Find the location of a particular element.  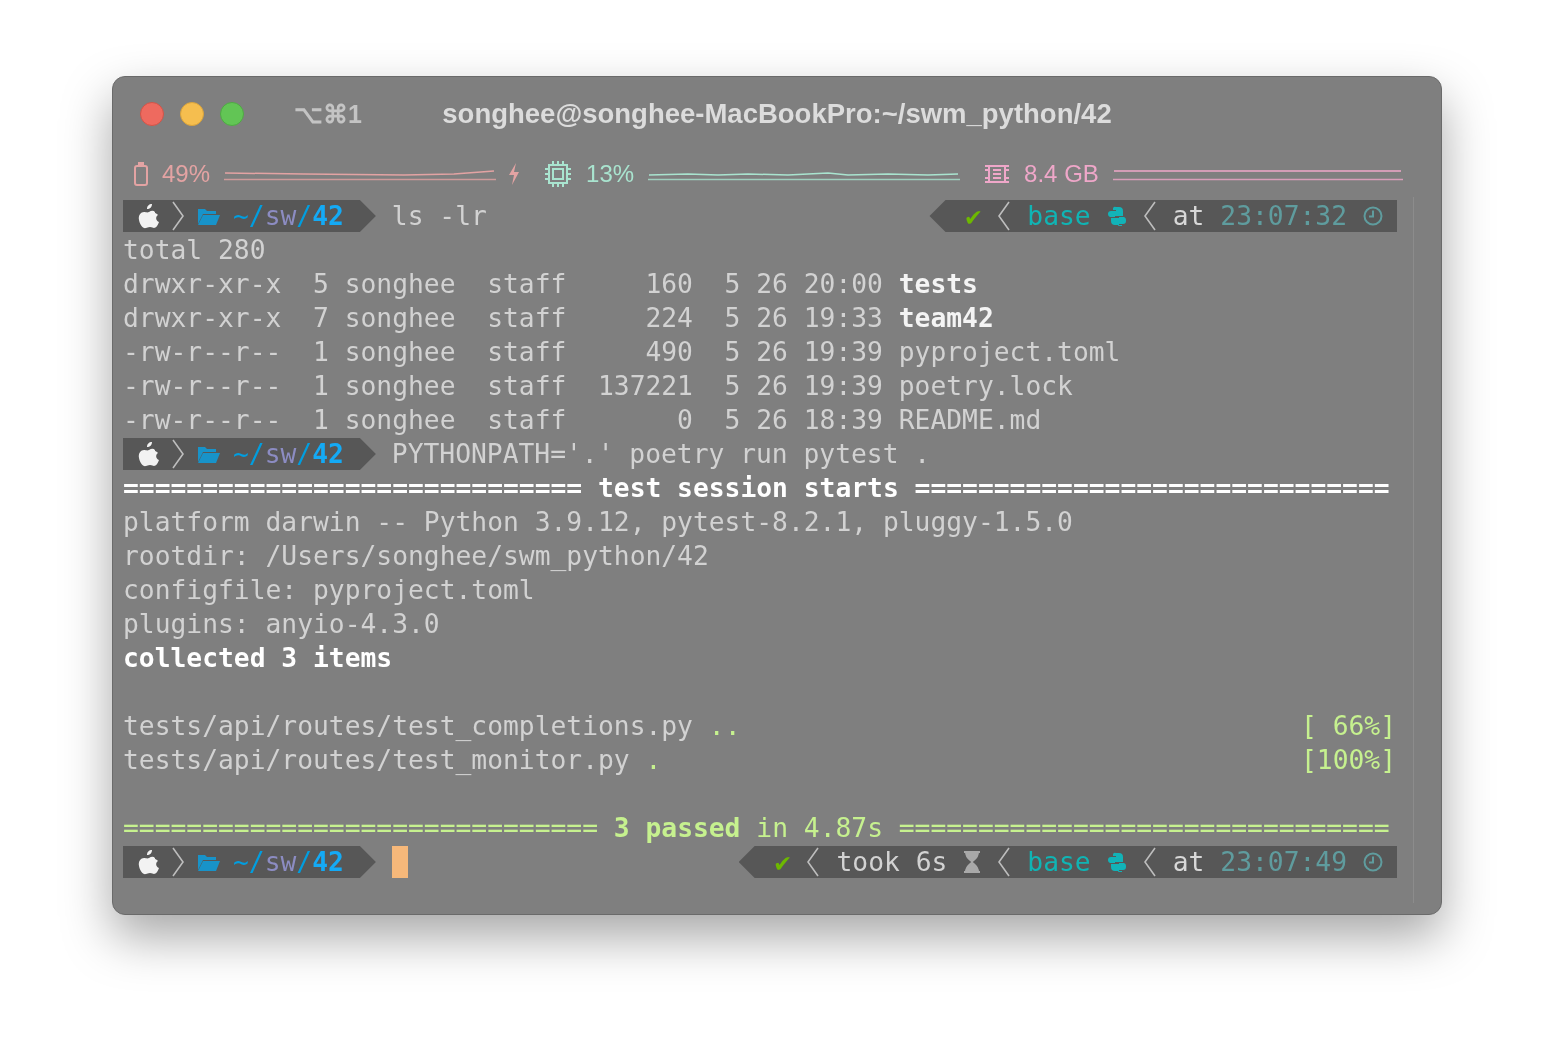

output-text: tests/api/routes/test_completions.py .. is located at coordinates (432, 726).